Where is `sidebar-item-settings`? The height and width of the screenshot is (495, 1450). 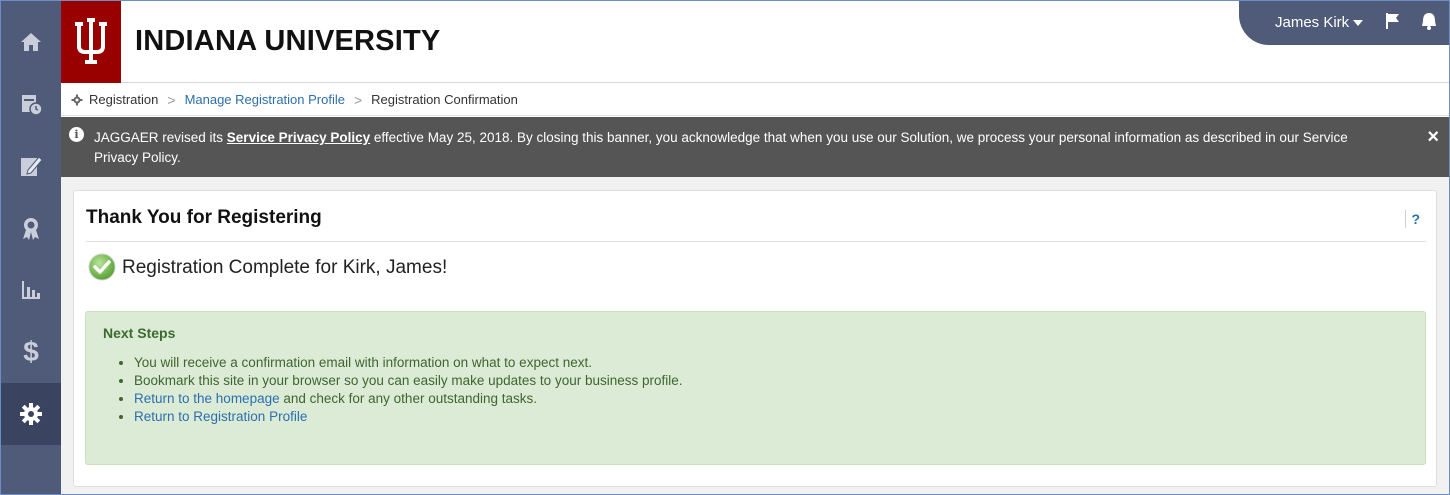
sidebar-item-settings is located at coordinates (31, 414).